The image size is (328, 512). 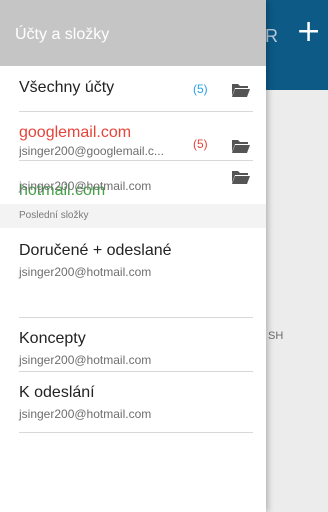 What do you see at coordinates (276, 336) in the screenshot?
I see `background-partial-text: SH` at bounding box center [276, 336].